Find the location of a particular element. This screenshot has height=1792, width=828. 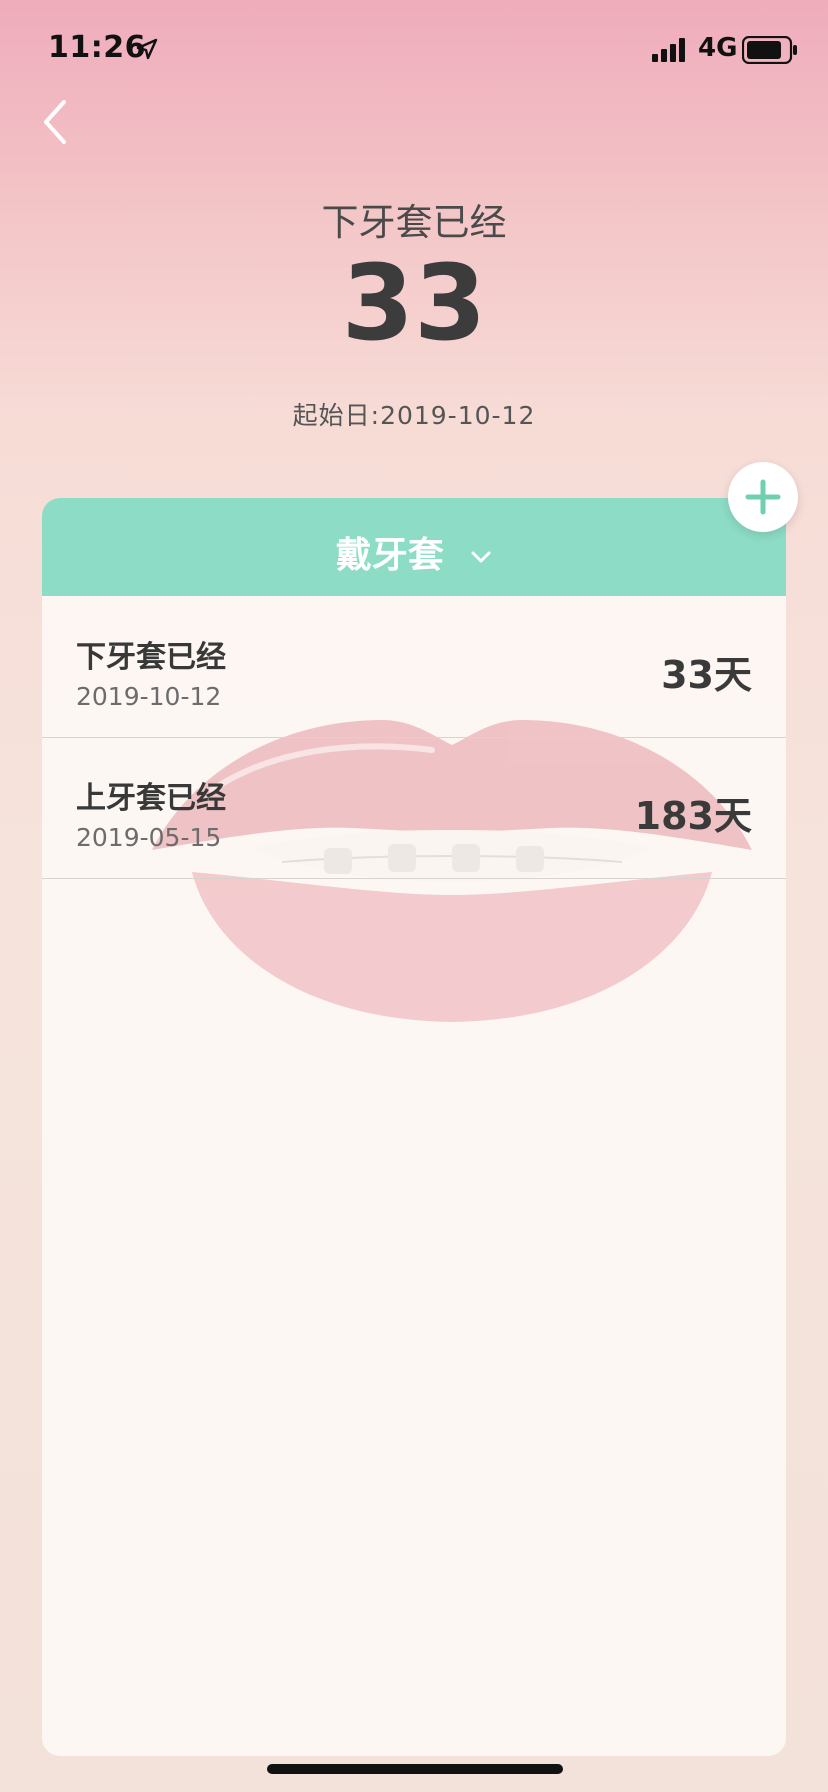

counter-title: 下牙套已经 is located at coordinates (414, 222).